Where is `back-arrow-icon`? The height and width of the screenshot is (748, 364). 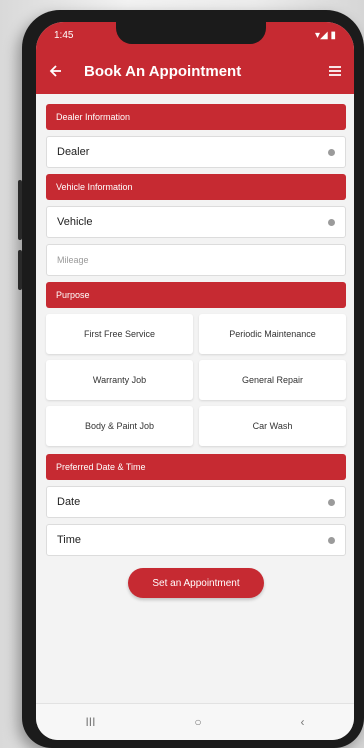
back-arrow-icon is located at coordinates (55, 71).